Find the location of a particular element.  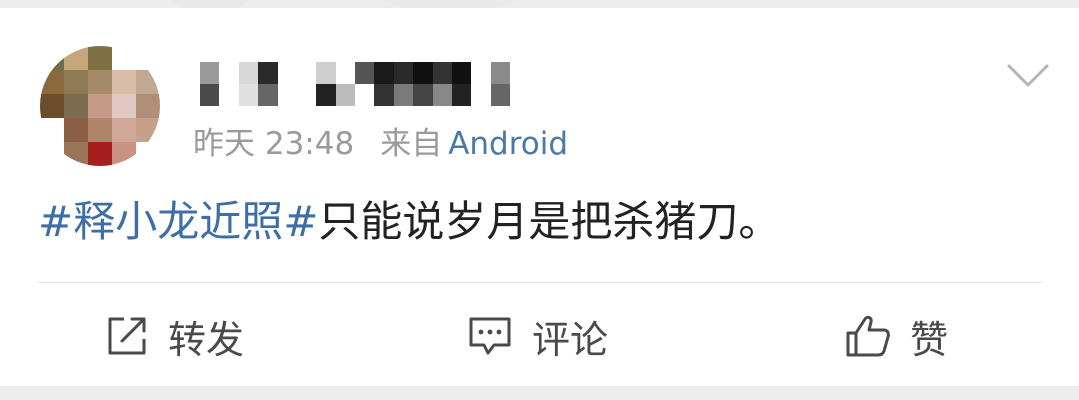

post-text: 只能说岁月是把杀猪刀。 is located at coordinates (549, 221).